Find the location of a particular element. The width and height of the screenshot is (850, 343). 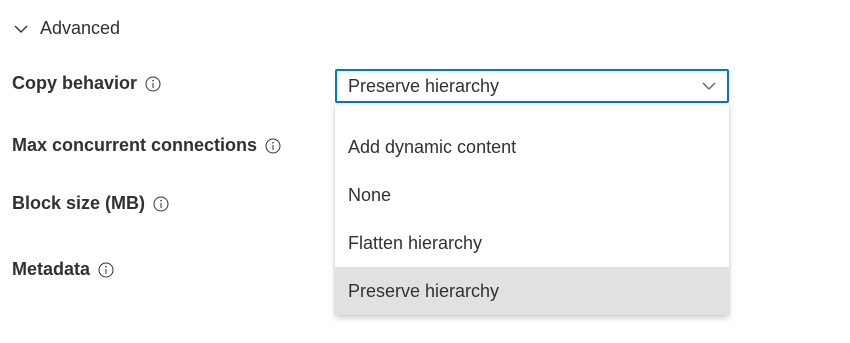

block-size-label-row: Block size (MB) is located at coordinates (90, 203).